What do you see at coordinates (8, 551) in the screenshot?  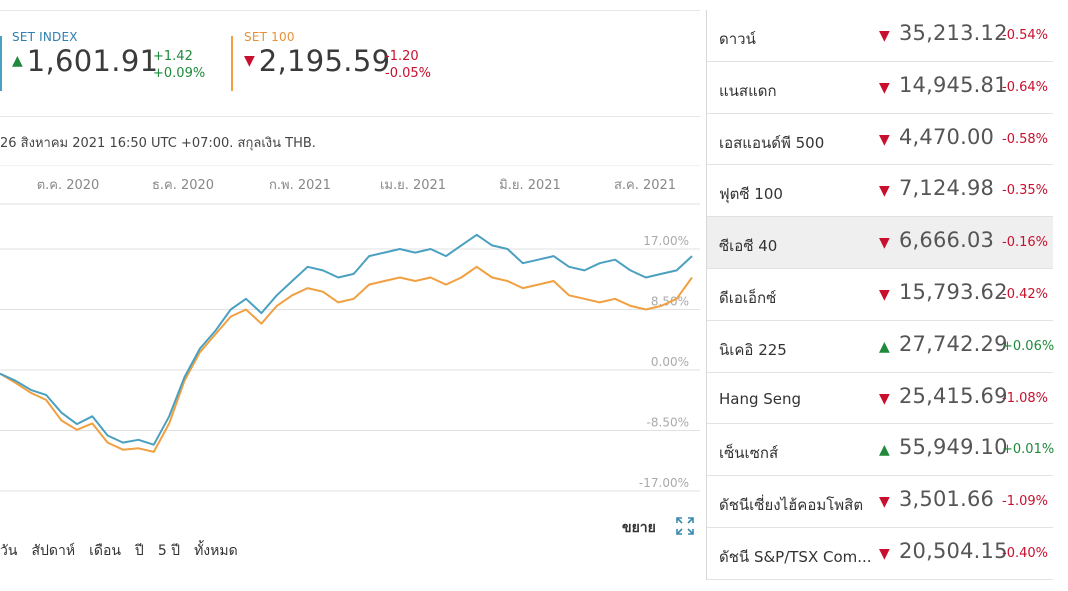 I see `range-option: วัน` at bounding box center [8, 551].